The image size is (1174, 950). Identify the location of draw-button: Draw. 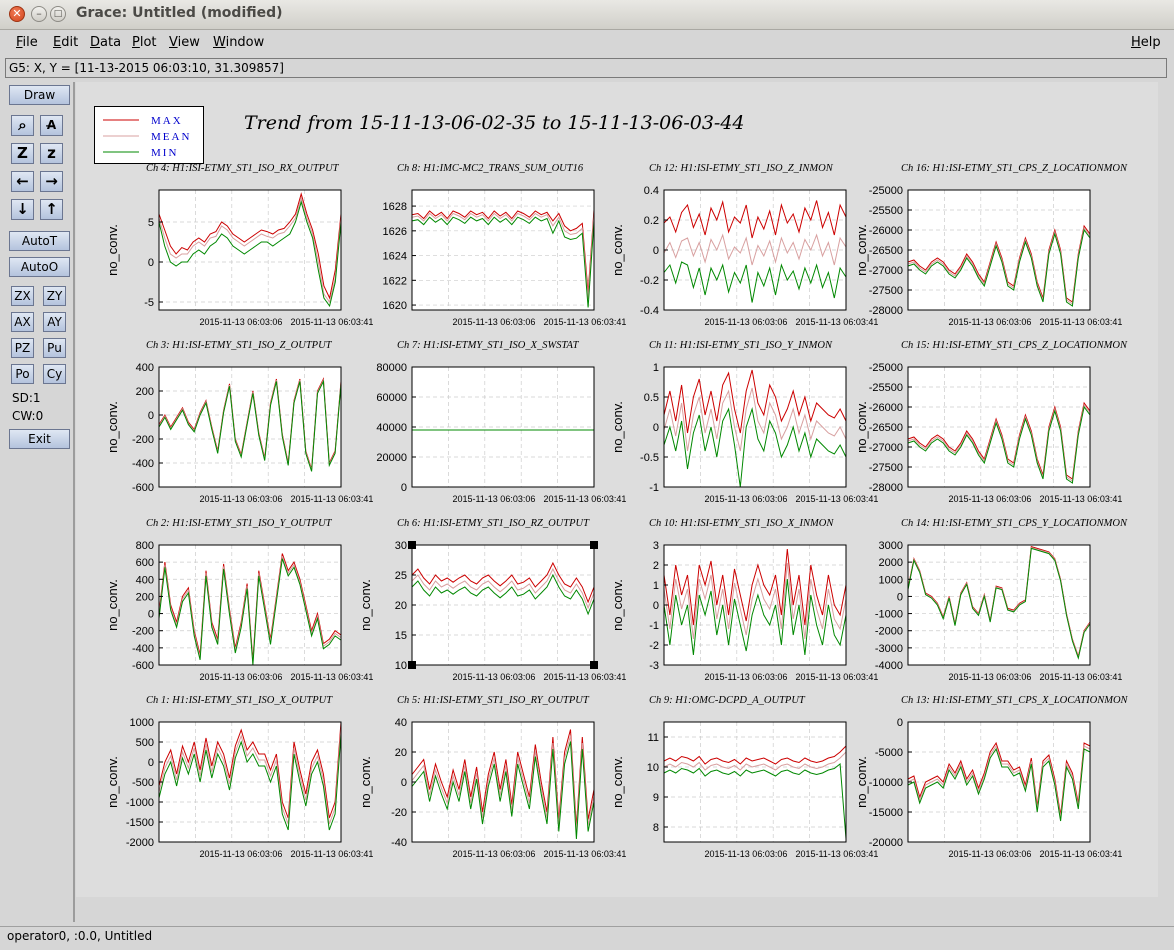
(39, 95).